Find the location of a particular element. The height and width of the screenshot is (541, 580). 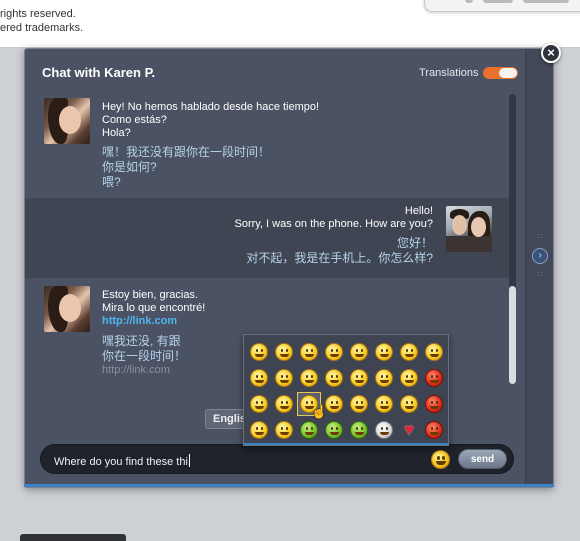

mouse-cursor-icon: ☝ is located at coordinates (319, 411).